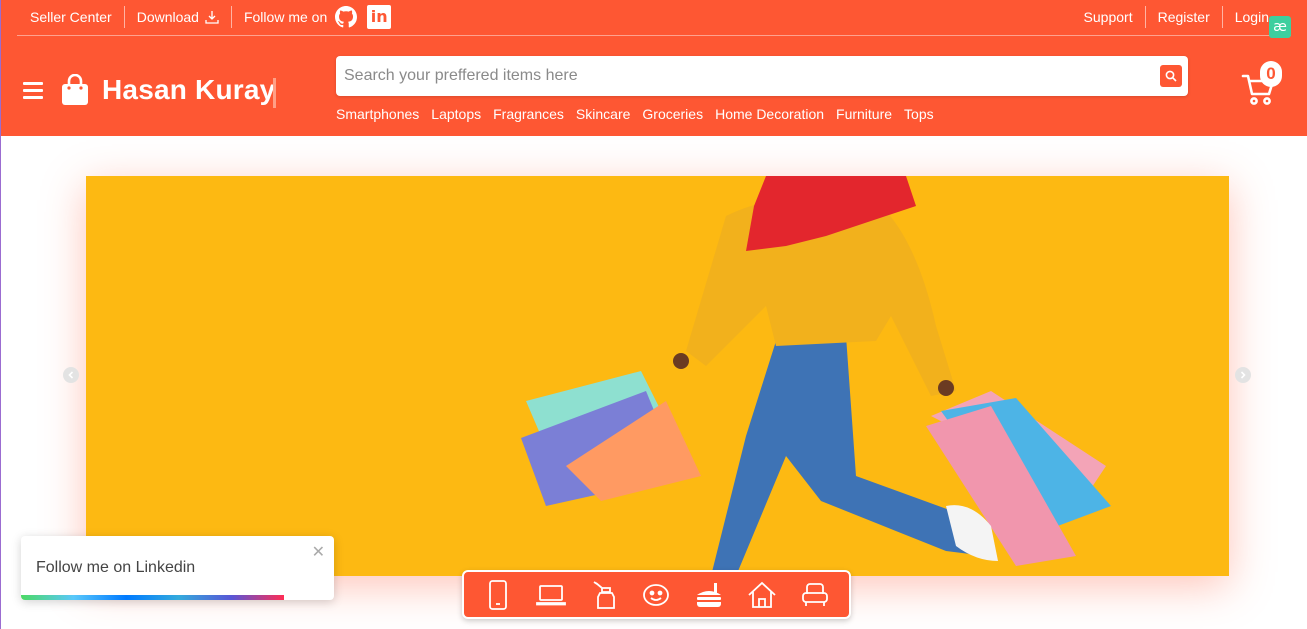  I want to click on category-link-home-decoration: Home Decoration, so click(769, 114).